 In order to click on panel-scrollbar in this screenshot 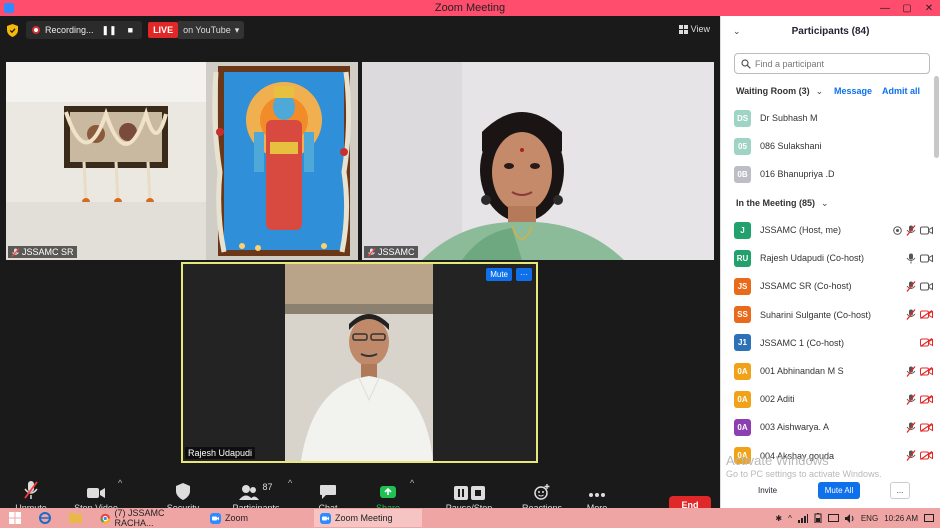, I will do `click(936, 117)`.